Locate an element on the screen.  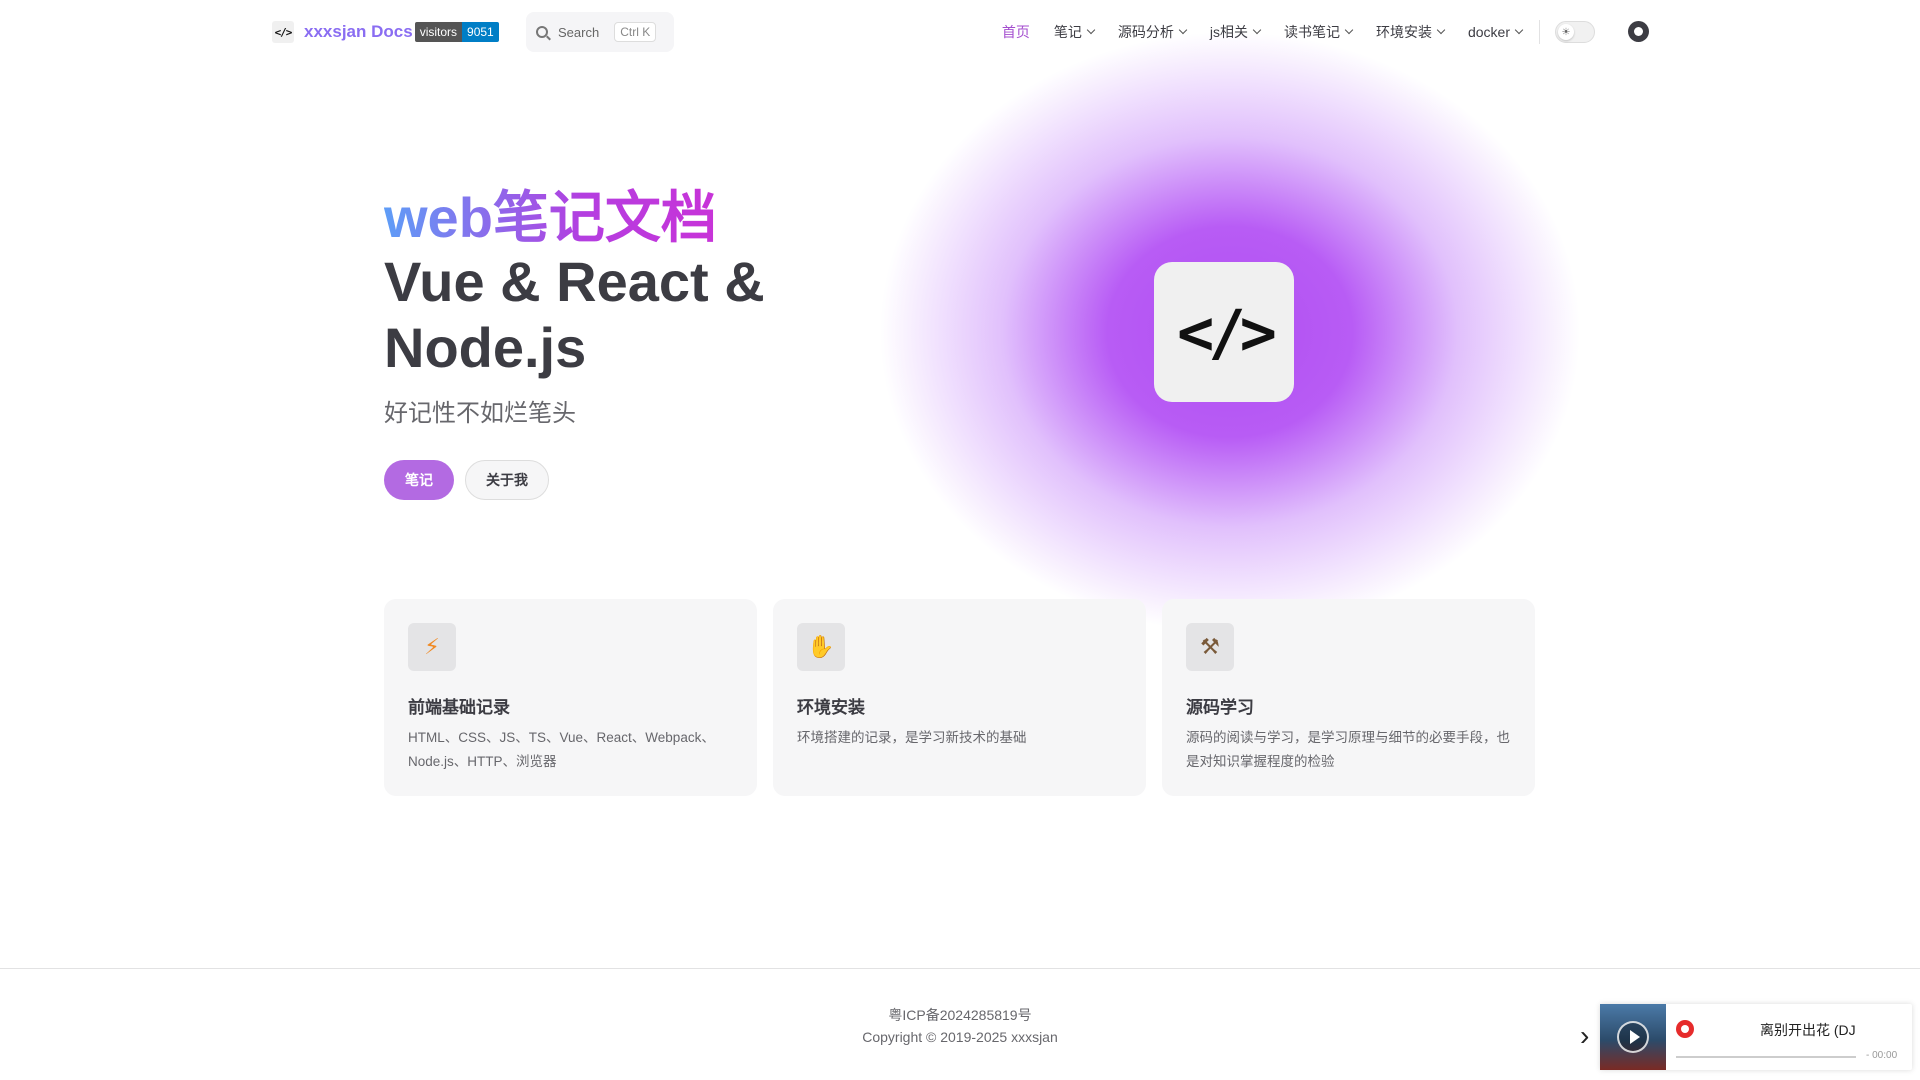
hero-logo: </> is located at coordinates (1224, 332).